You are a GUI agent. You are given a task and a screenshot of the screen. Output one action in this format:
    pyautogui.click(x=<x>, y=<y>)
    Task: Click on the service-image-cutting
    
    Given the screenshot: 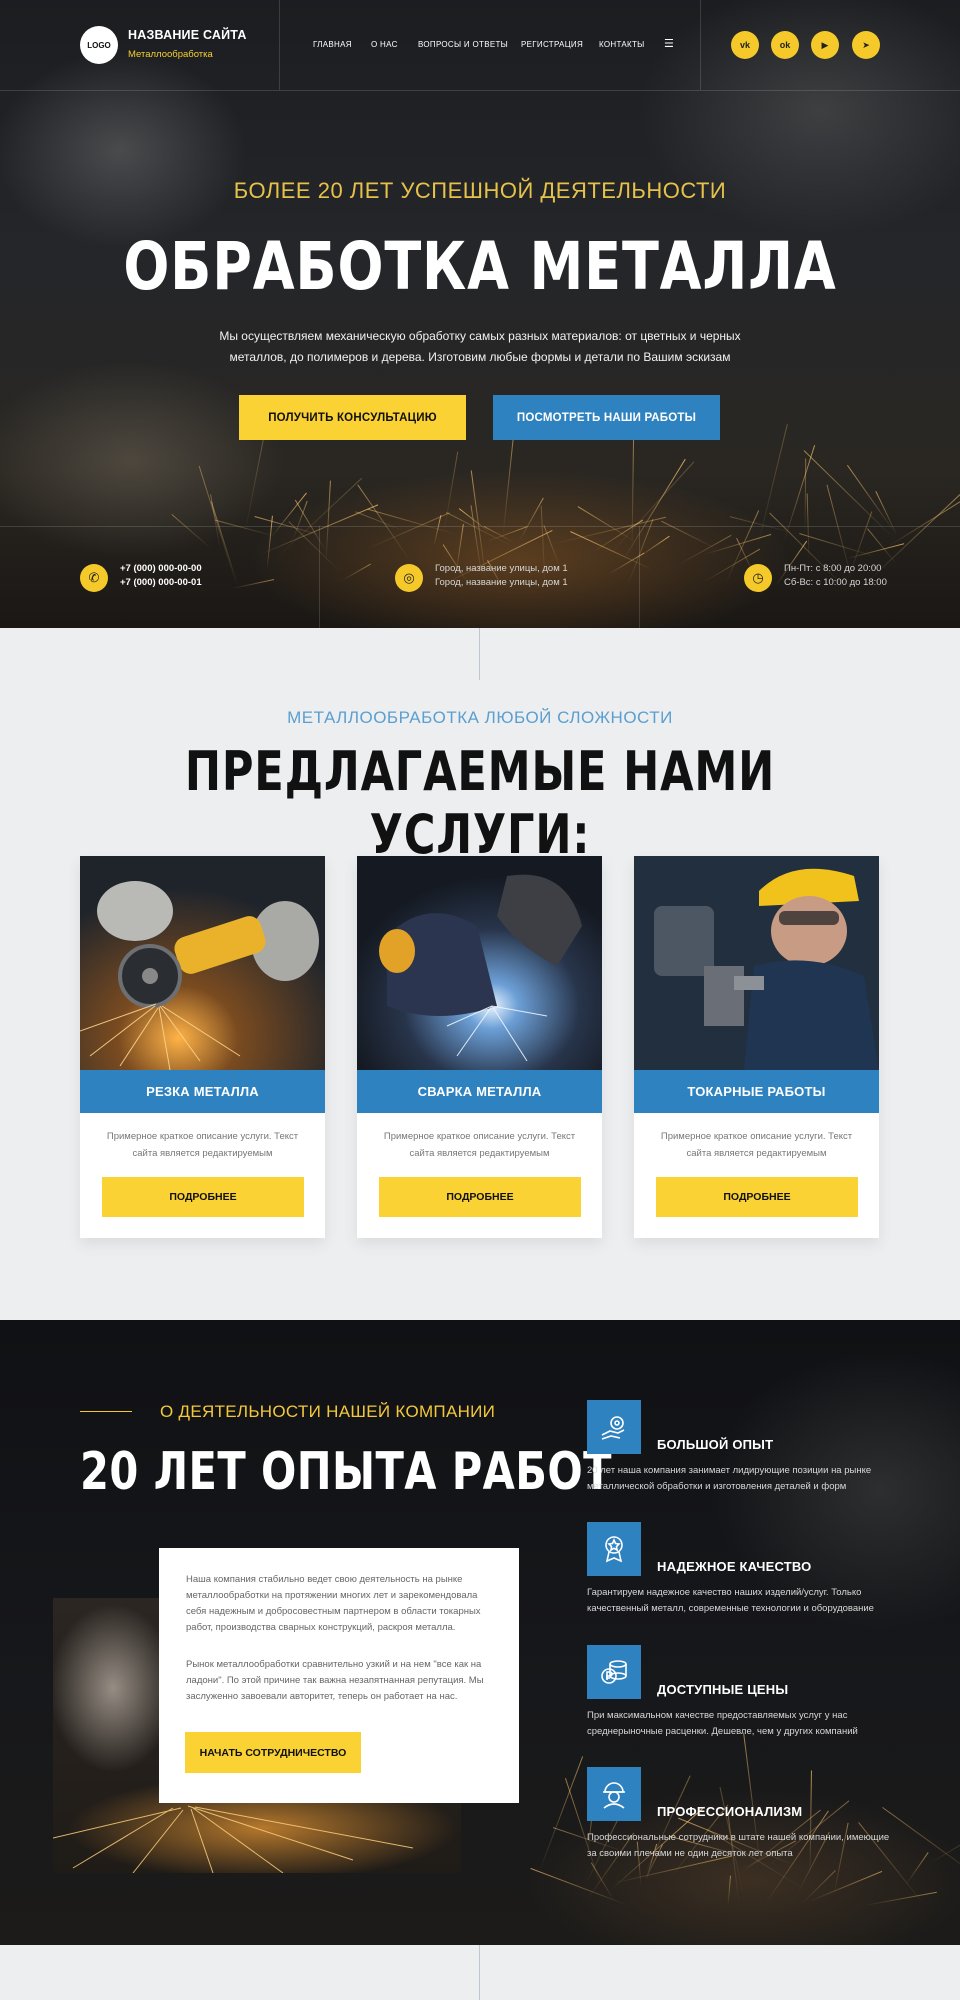 What is the action you would take?
    pyautogui.click(x=202, y=963)
    